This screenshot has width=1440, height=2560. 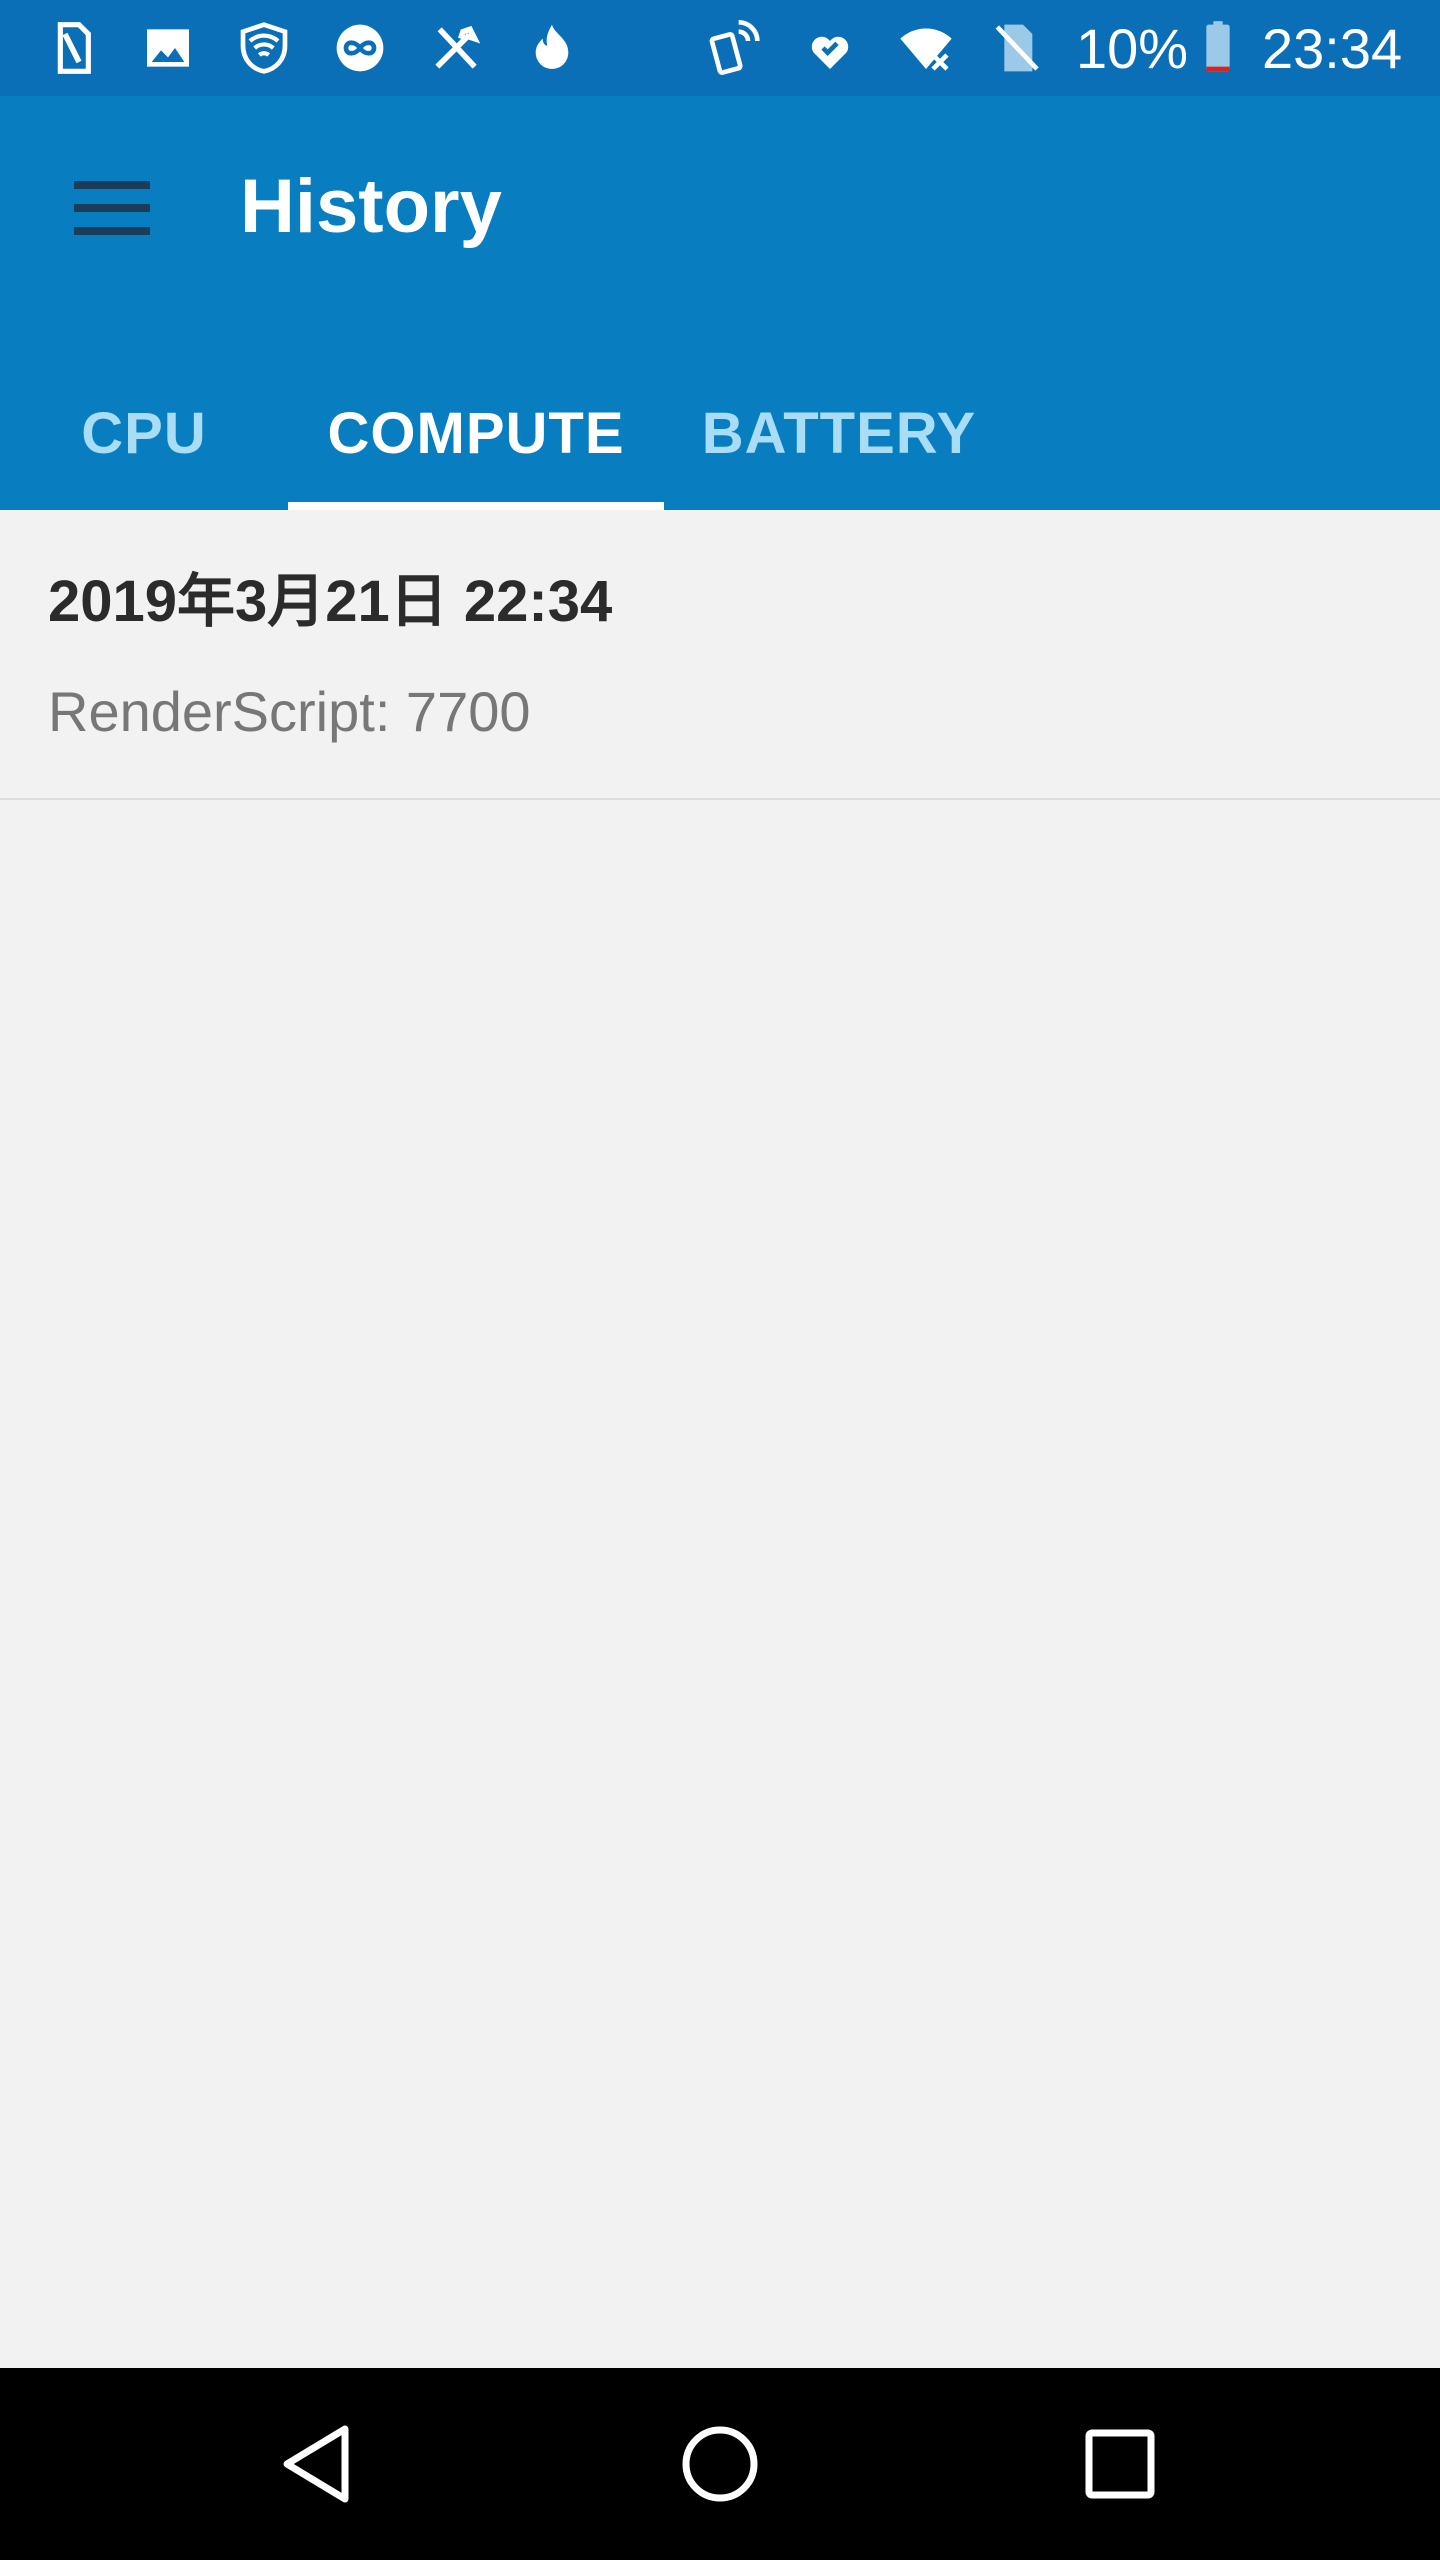 I want to click on heart-shield-icon, so click(x=830, y=48).